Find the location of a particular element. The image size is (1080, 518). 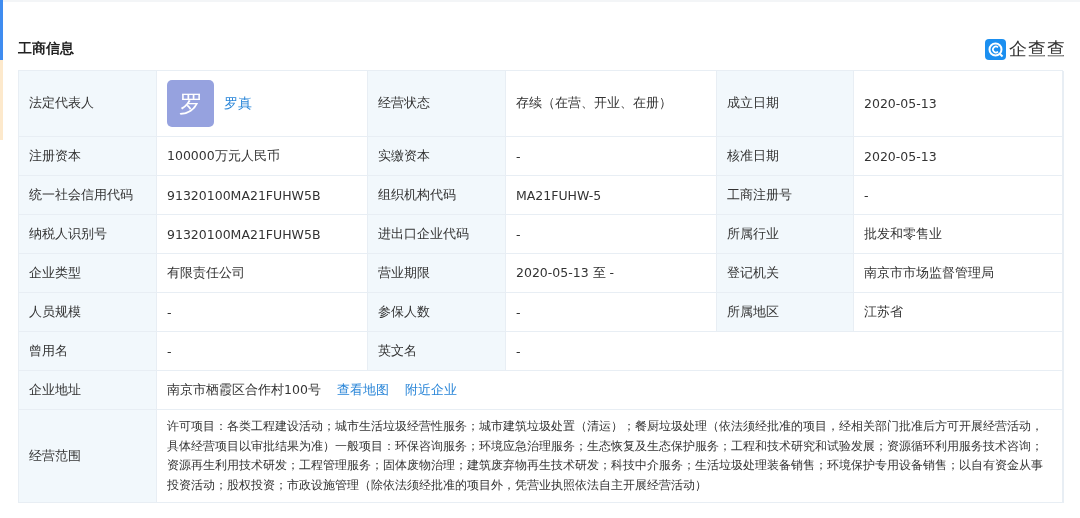

person-link: 罗真 is located at coordinates (238, 103).